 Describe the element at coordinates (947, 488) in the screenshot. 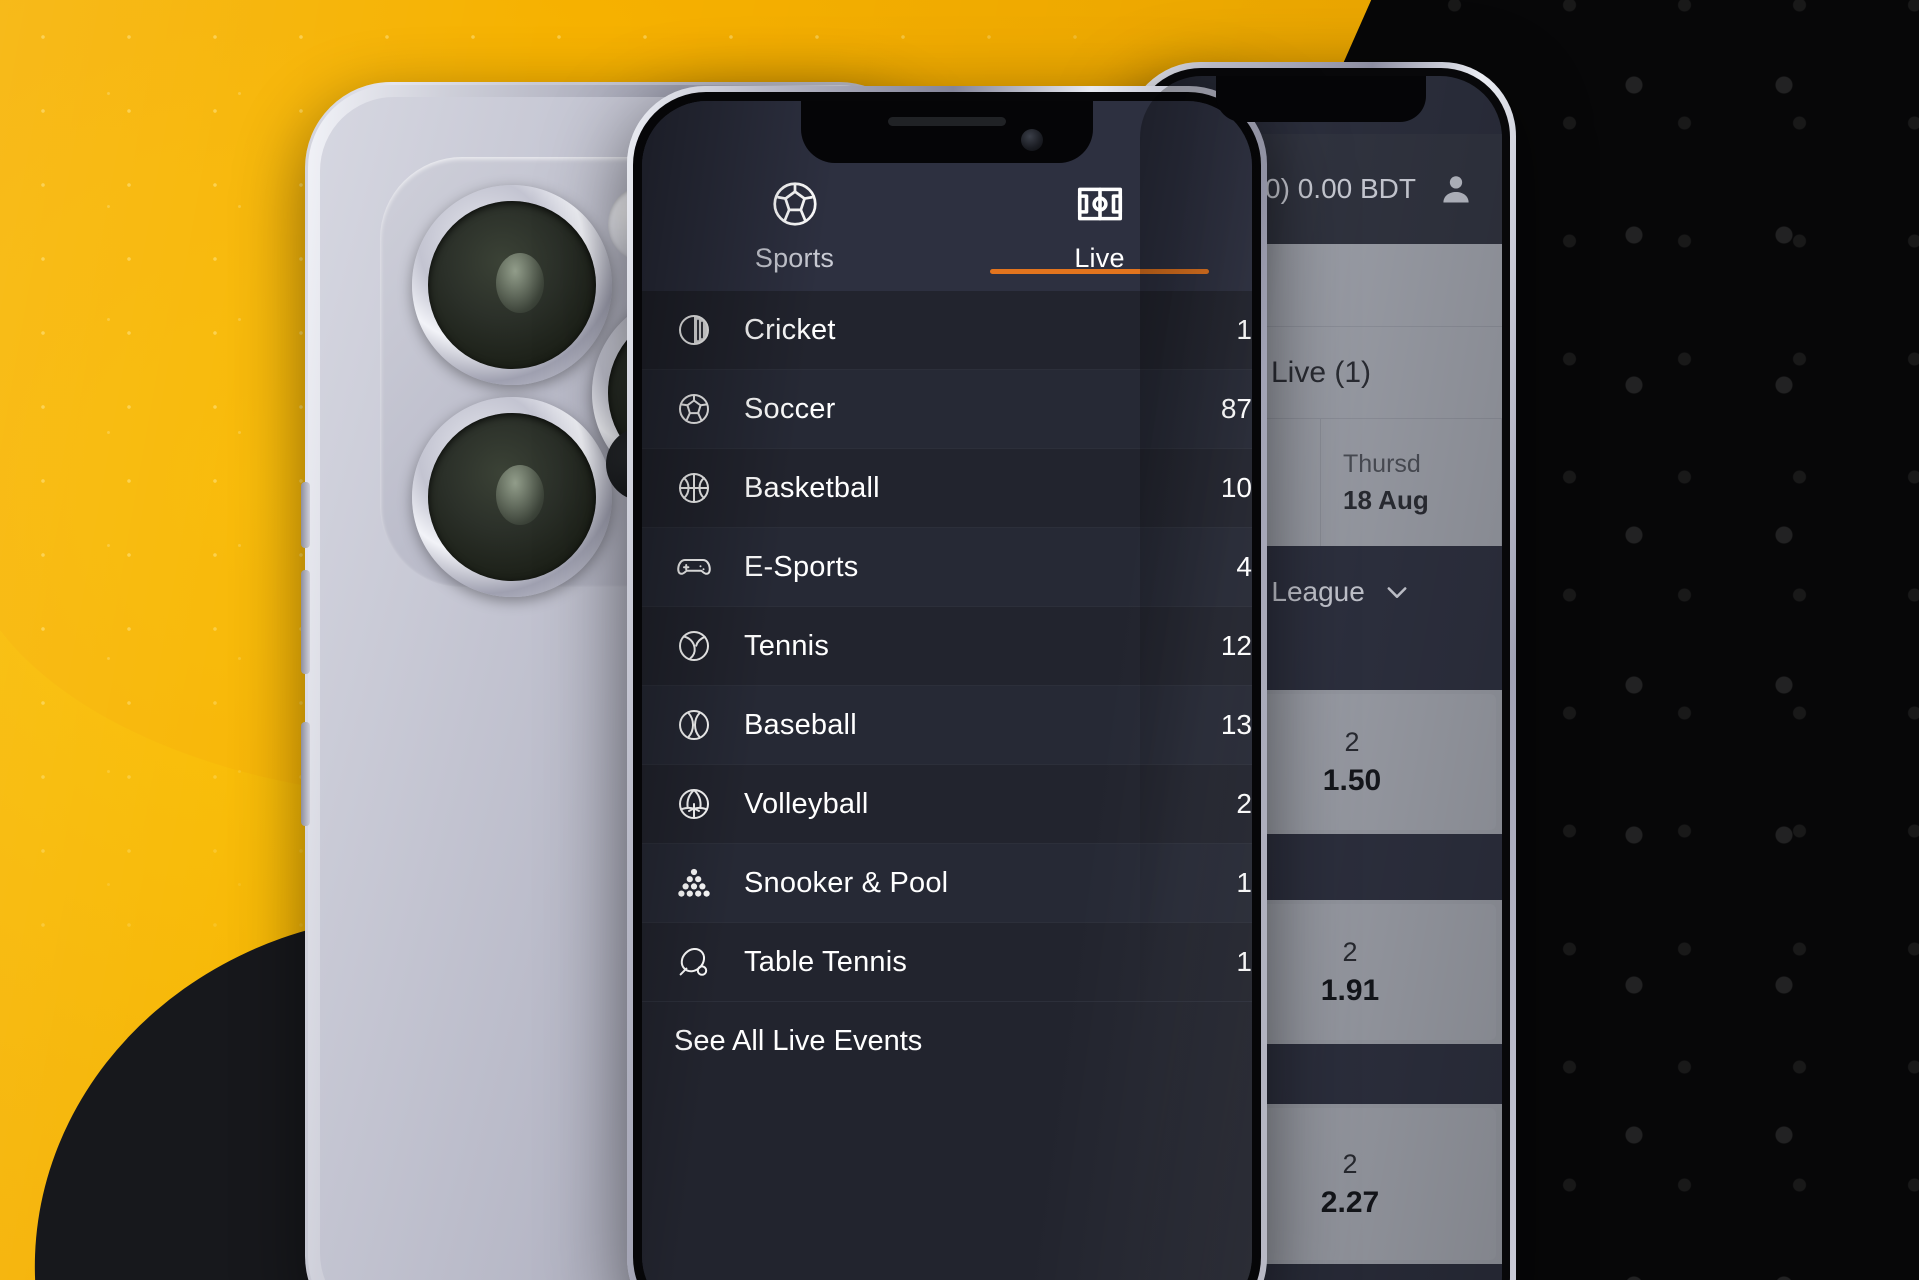

I see `list-item-basketball: Basketball 10` at that location.